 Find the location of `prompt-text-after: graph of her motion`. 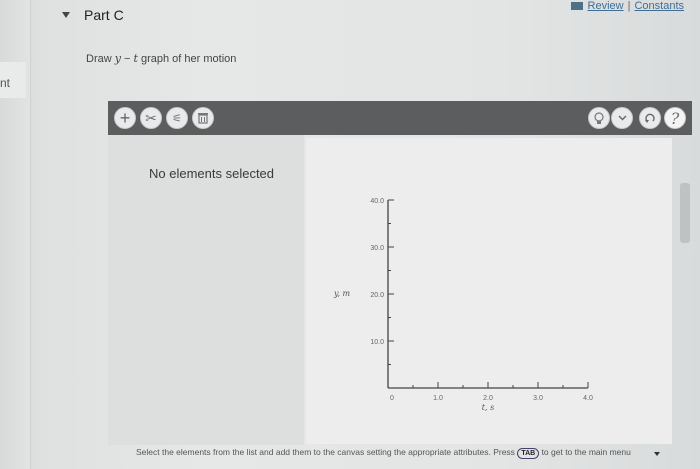

prompt-text-after: graph of her motion is located at coordinates (187, 59).